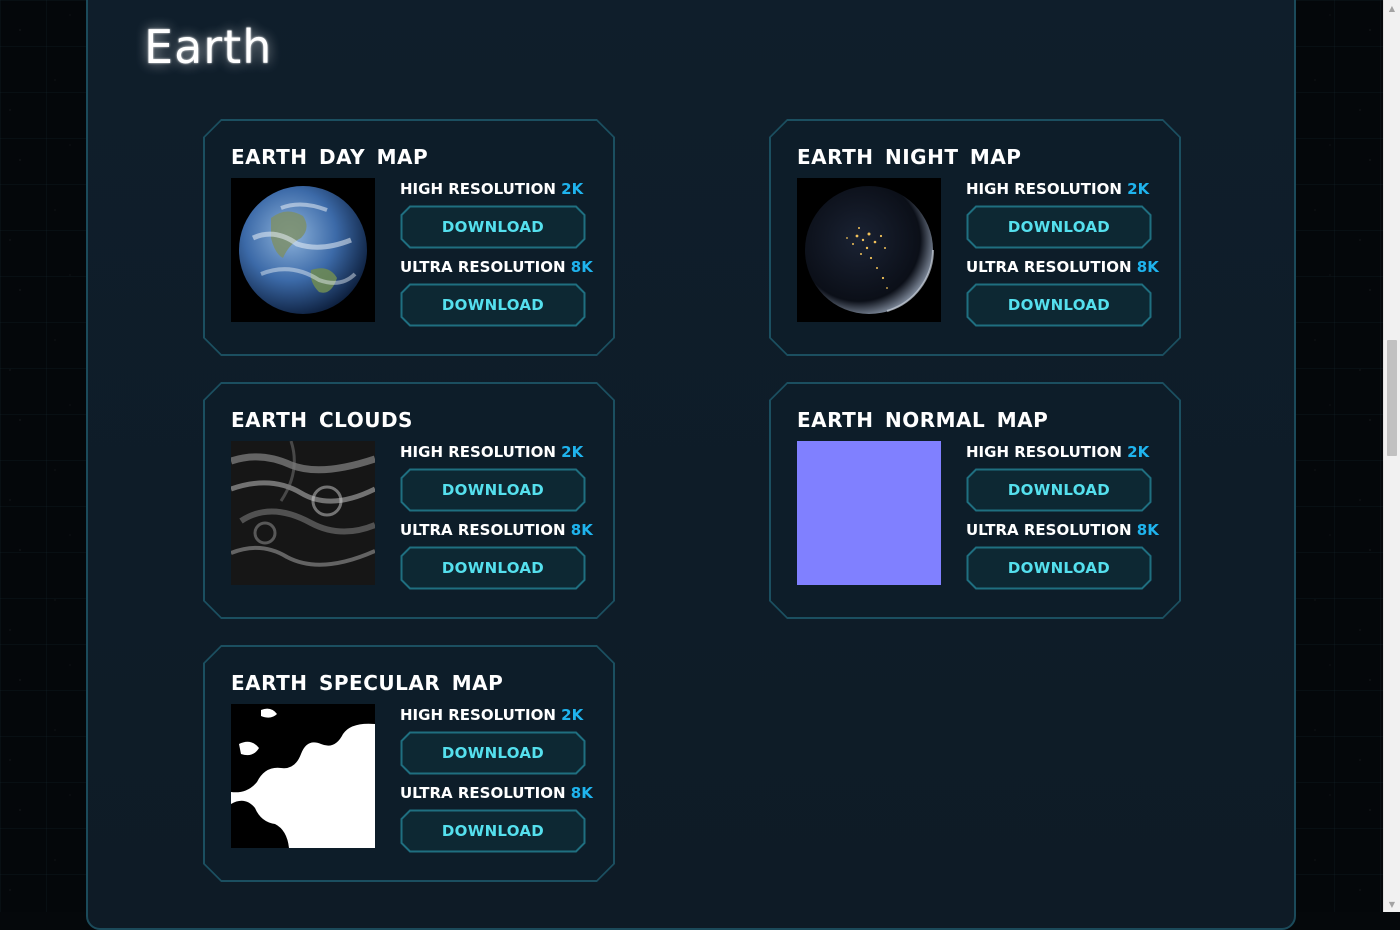 The width and height of the screenshot is (1400, 930). What do you see at coordinates (869, 513) in the screenshot?
I see `normal-map-swatch-thumbnail` at bounding box center [869, 513].